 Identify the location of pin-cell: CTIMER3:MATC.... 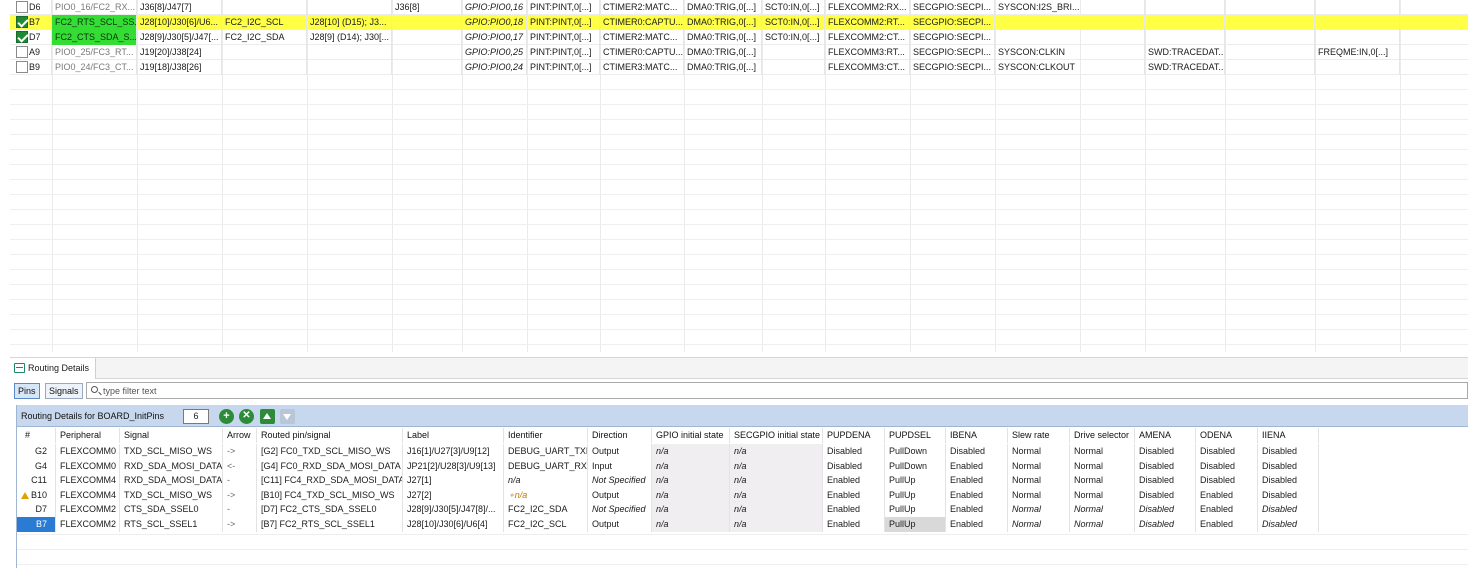
(642, 67).